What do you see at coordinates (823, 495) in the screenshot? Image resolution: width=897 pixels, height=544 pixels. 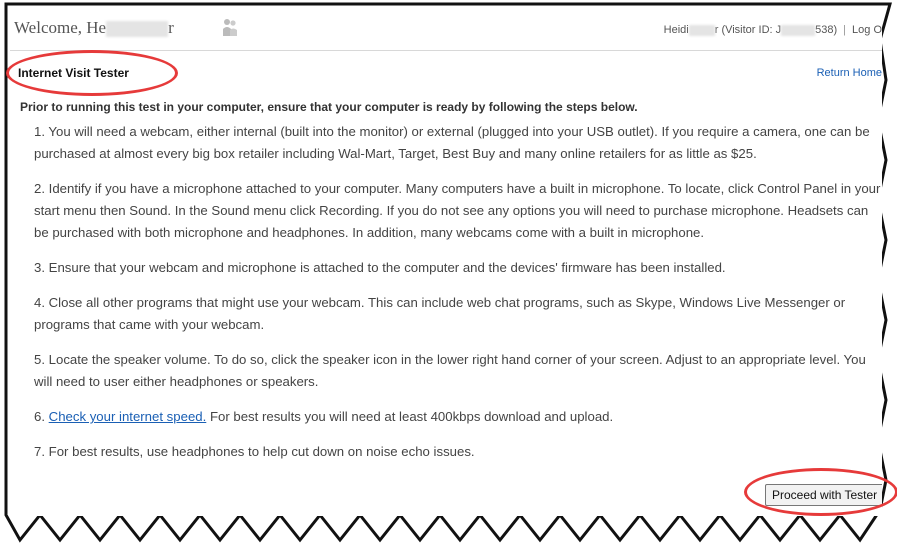 I see `proceed-with-tester-button: Proceed with Tester` at bounding box center [823, 495].